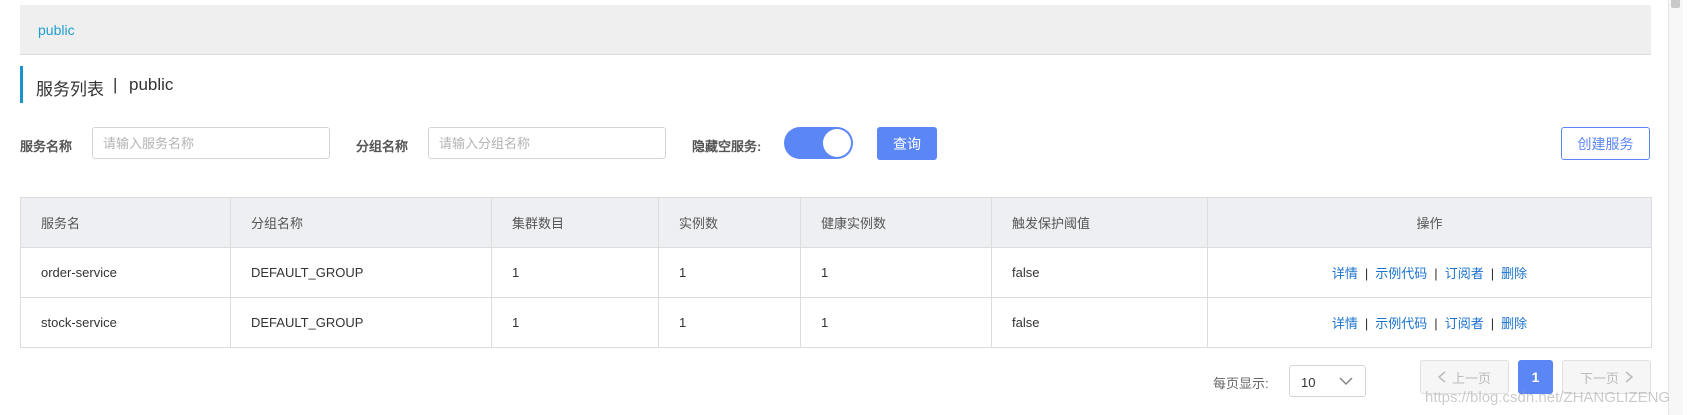 The height and width of the screenshot is (415, 1696). What do you see at coordinates (56, 30) in the screenshot?
I see `namespace-tab-public: public` at bounding box center [56, 30].